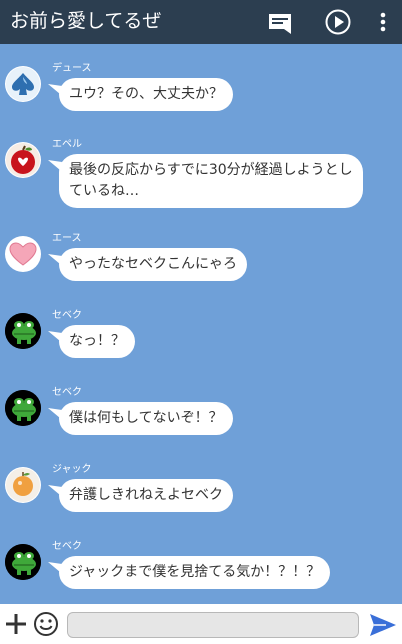 The width and height of the screenshot is (402, 644). What do you see at coordinates (280, 22) in the screenshot?
I see `message-icon` at bounding box center [280, 22].